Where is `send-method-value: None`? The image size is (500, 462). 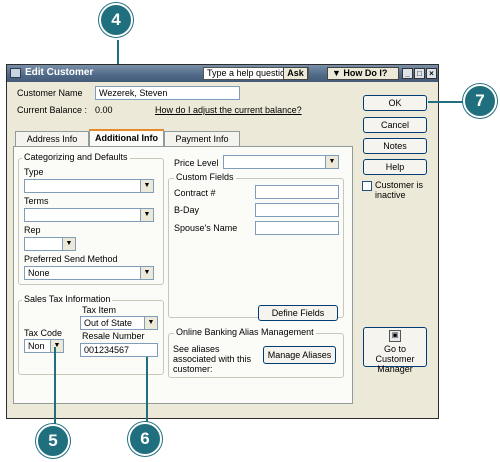 send-method-value: None is located at coordinates (39, 273).